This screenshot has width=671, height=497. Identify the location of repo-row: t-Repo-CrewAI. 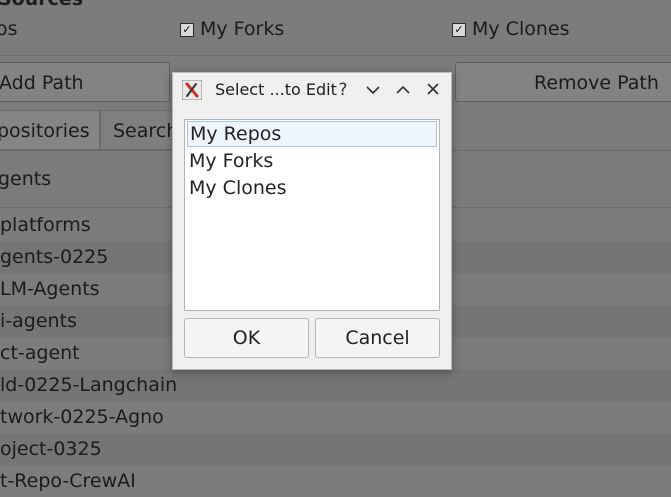
(335, 481).